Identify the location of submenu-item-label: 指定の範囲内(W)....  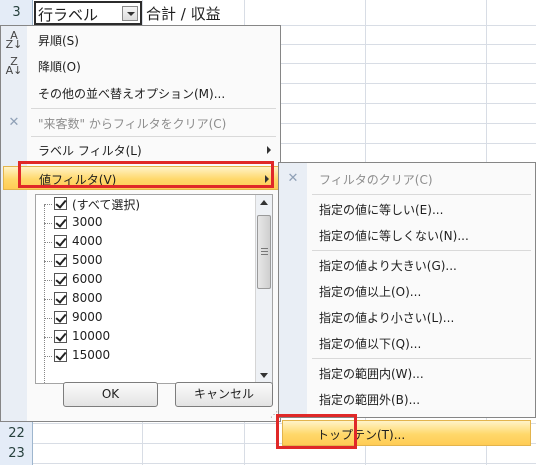
(371, 374).